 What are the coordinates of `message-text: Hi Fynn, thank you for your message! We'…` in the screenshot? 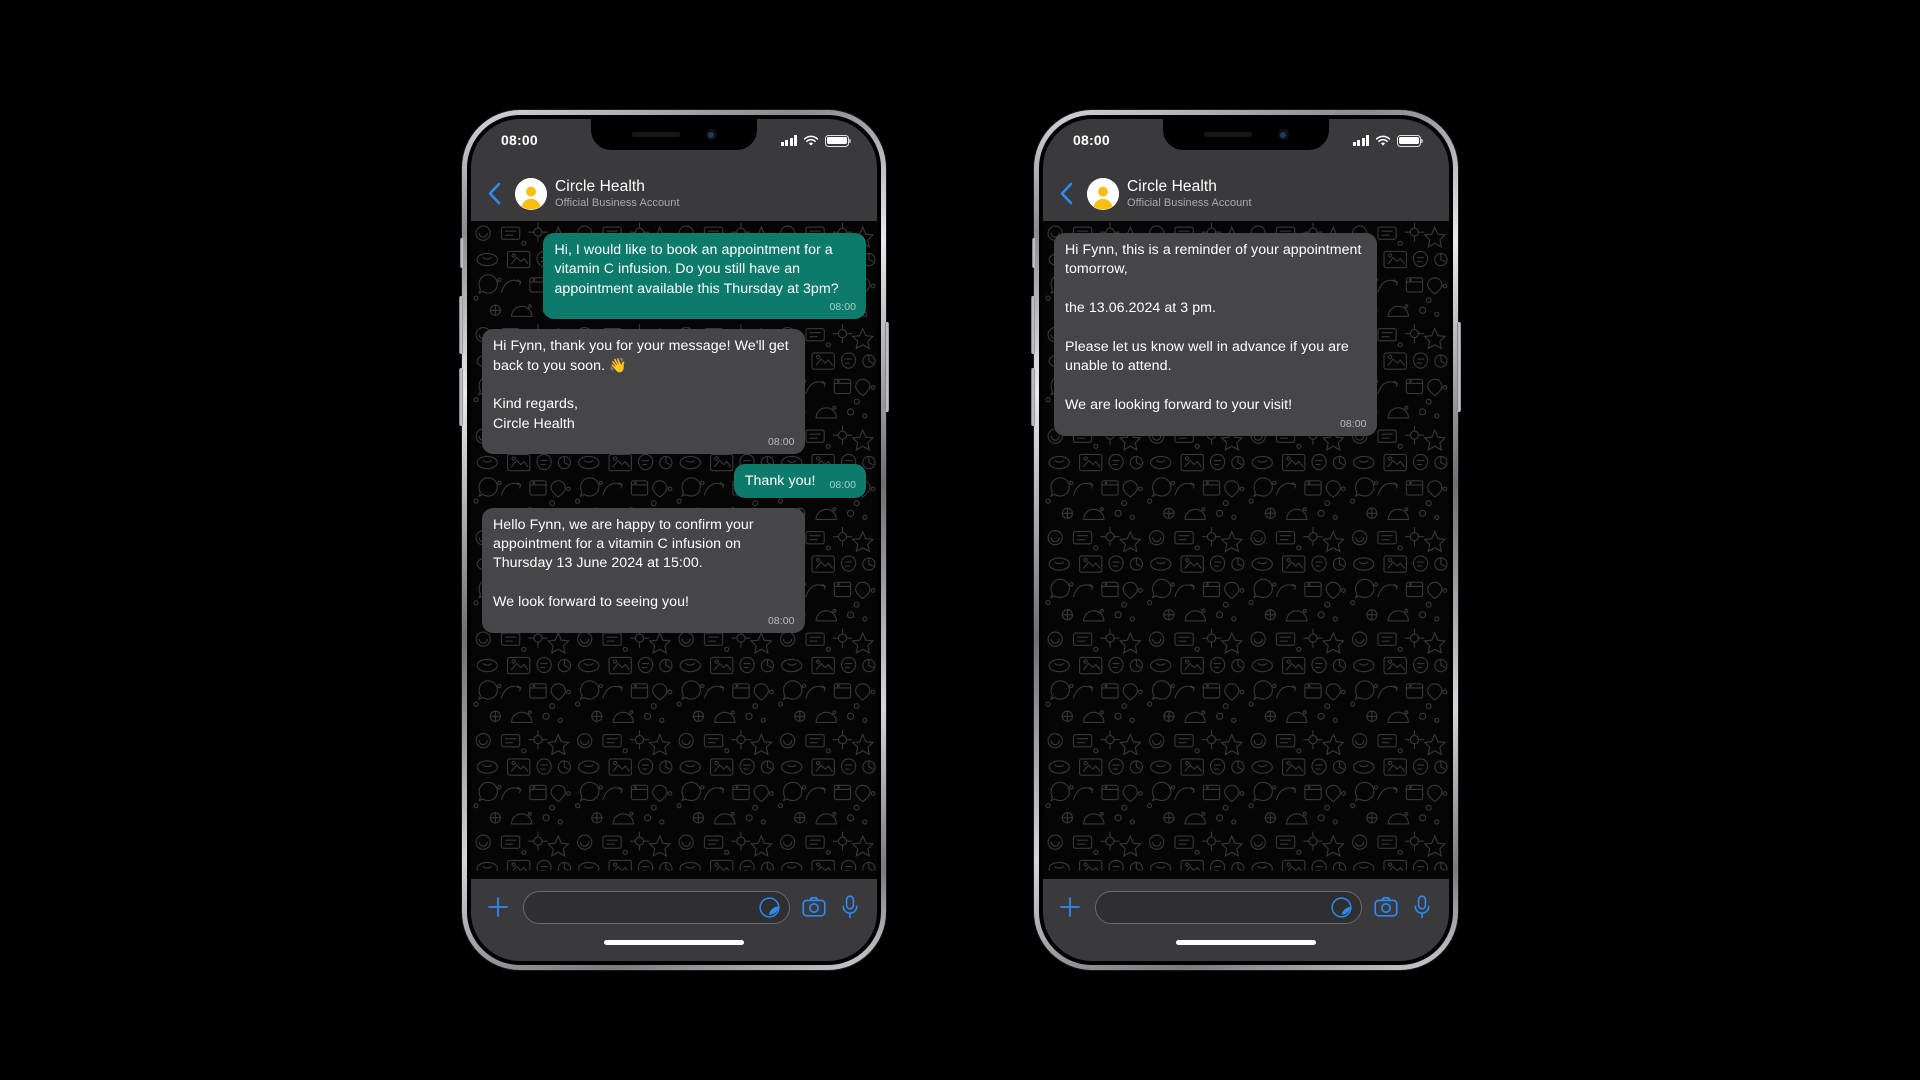 It's located at (641, 385).